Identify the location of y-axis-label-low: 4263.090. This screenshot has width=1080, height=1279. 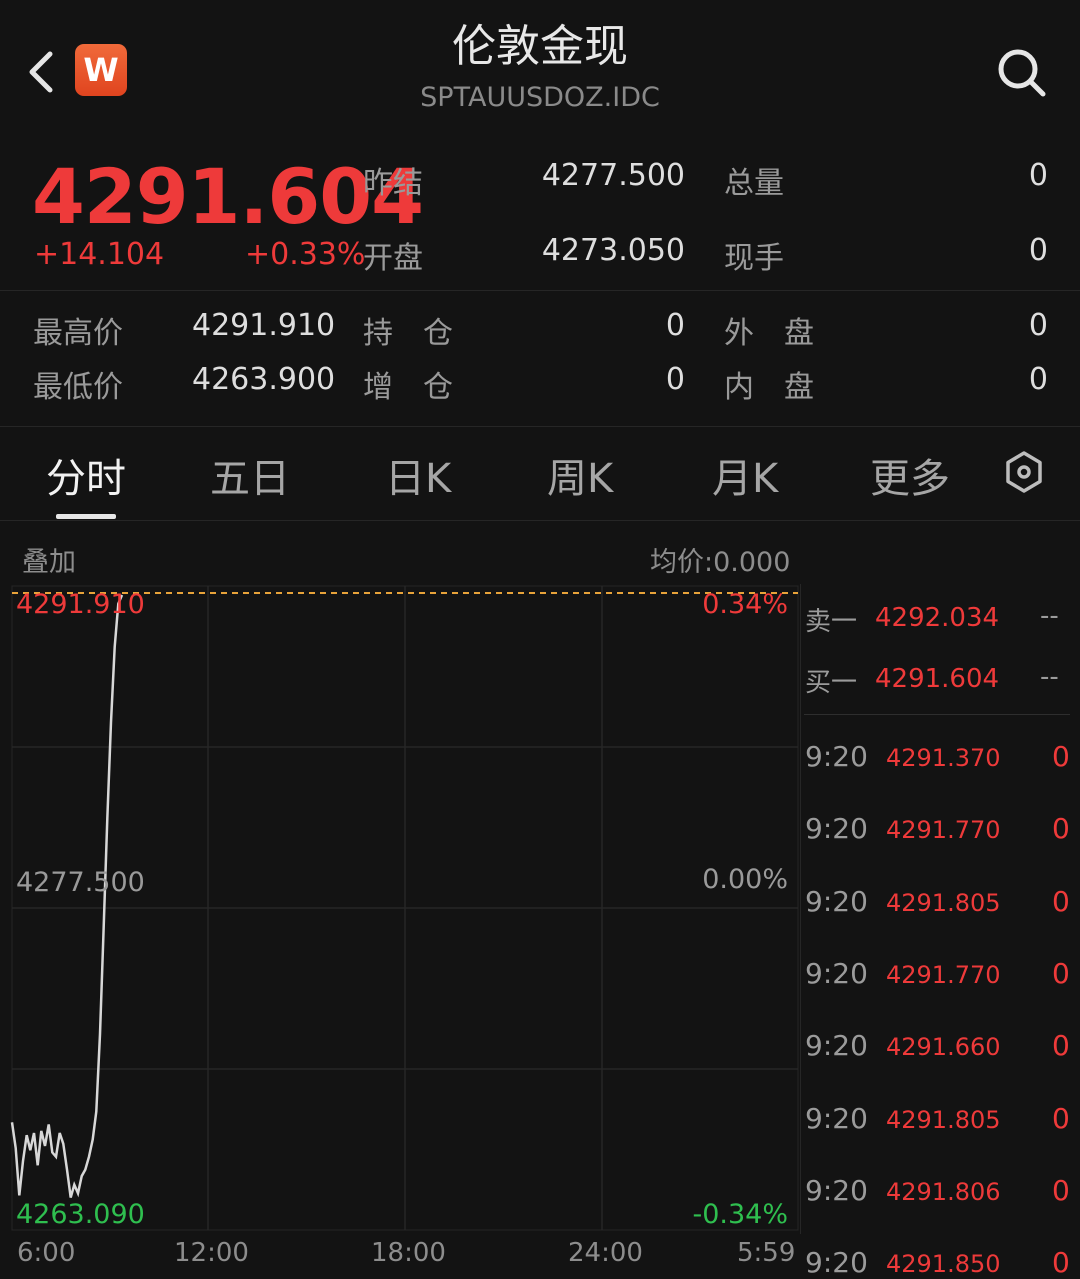
(80, 1214).